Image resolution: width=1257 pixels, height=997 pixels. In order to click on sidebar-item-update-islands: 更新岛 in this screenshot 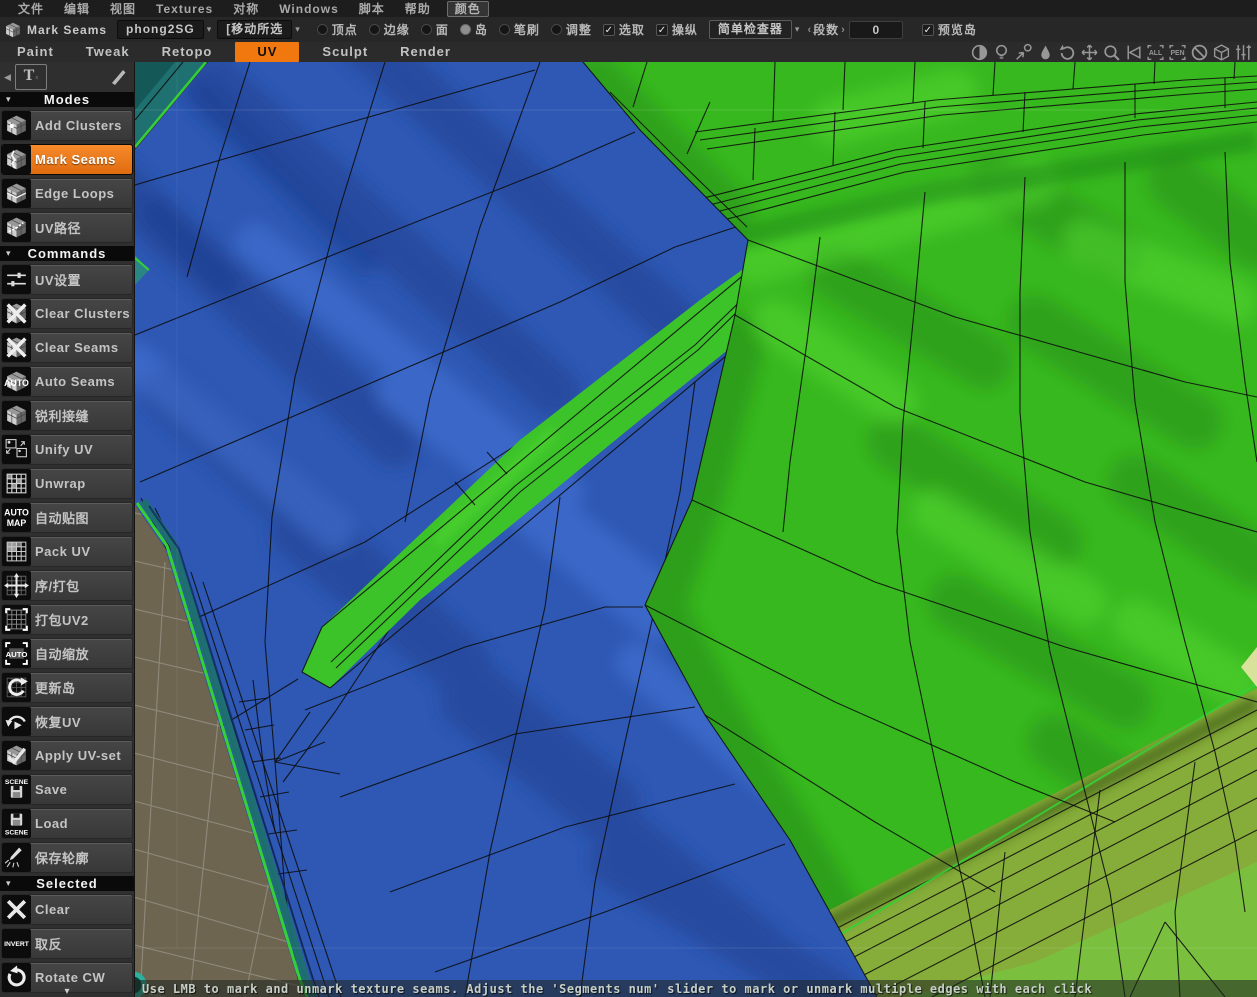, I will do `click(67, 687)`.